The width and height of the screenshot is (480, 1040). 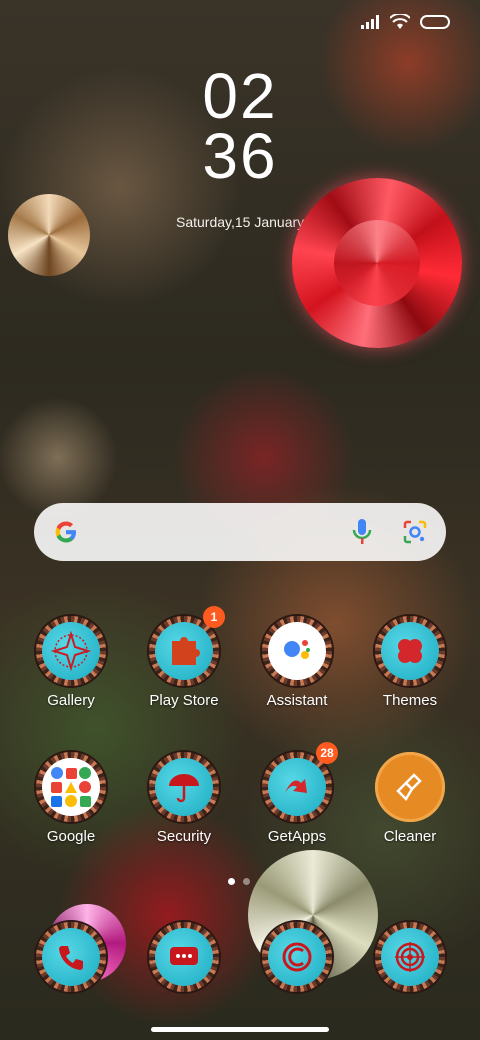 I want to click on home-gesture-bar, so click(x=240, y=1029).